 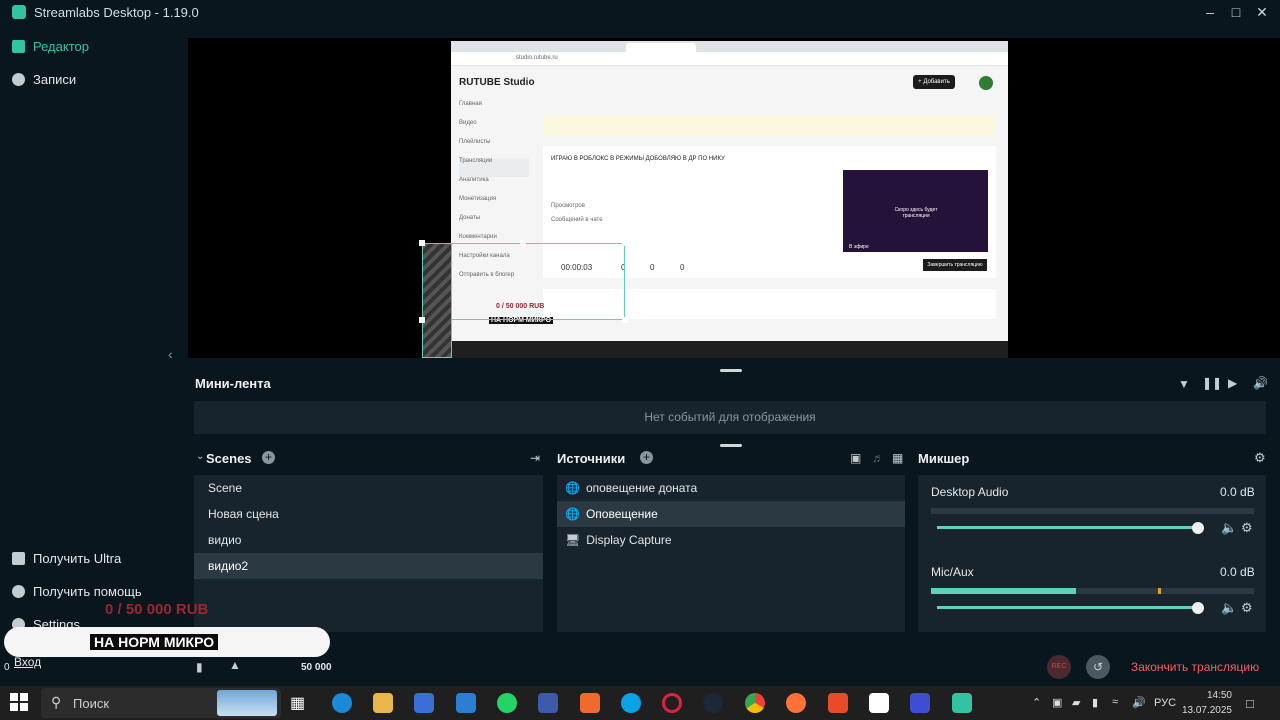 I want to click on collapse-chevron-icon: ‹, so click(x=170, y=354).